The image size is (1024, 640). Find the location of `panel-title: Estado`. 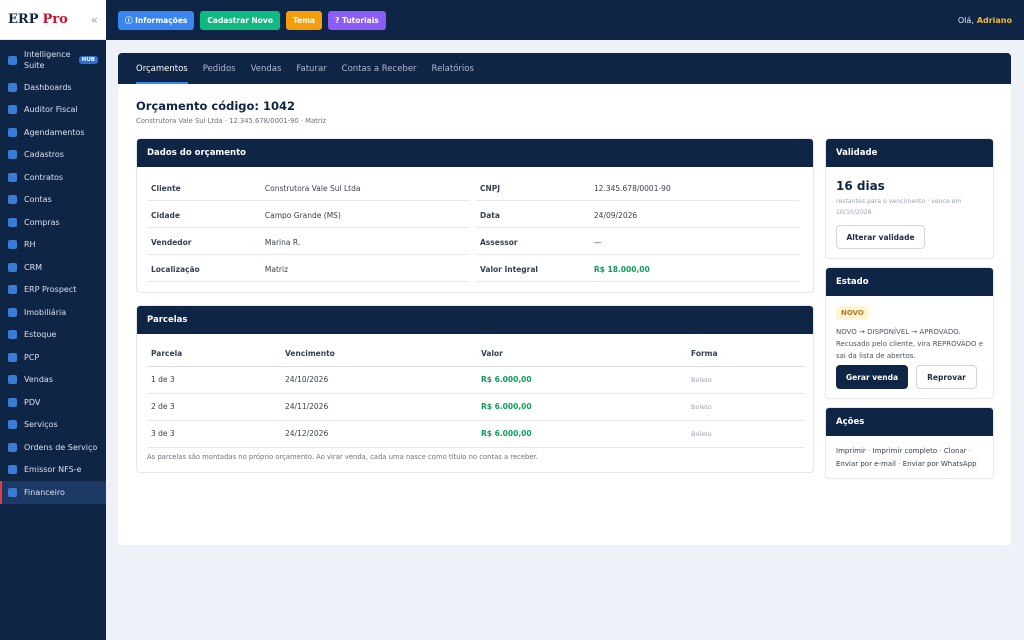

panel-title: Estado is located at coordinates (909, 282).